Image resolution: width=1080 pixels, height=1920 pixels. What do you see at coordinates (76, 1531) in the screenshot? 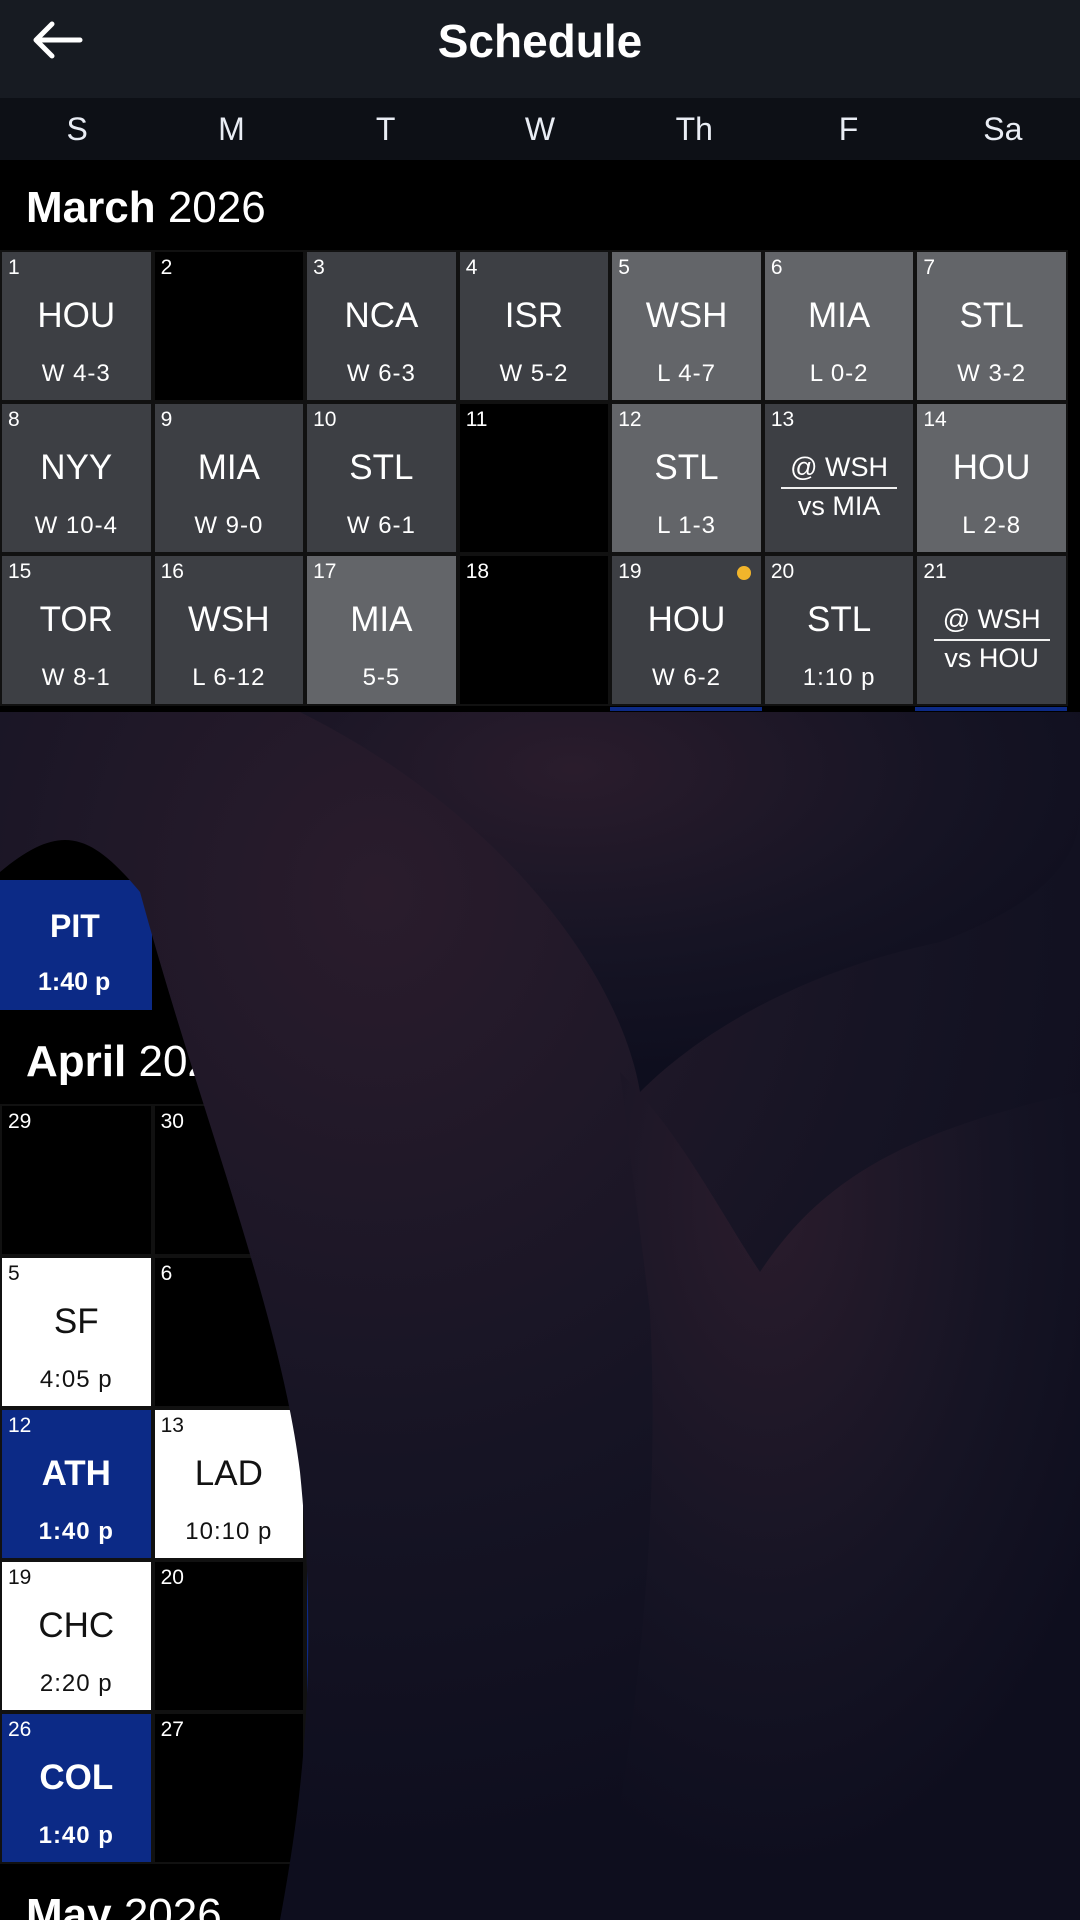
I see `game-result: 1:40 p` at bounding box center [76, 1531].